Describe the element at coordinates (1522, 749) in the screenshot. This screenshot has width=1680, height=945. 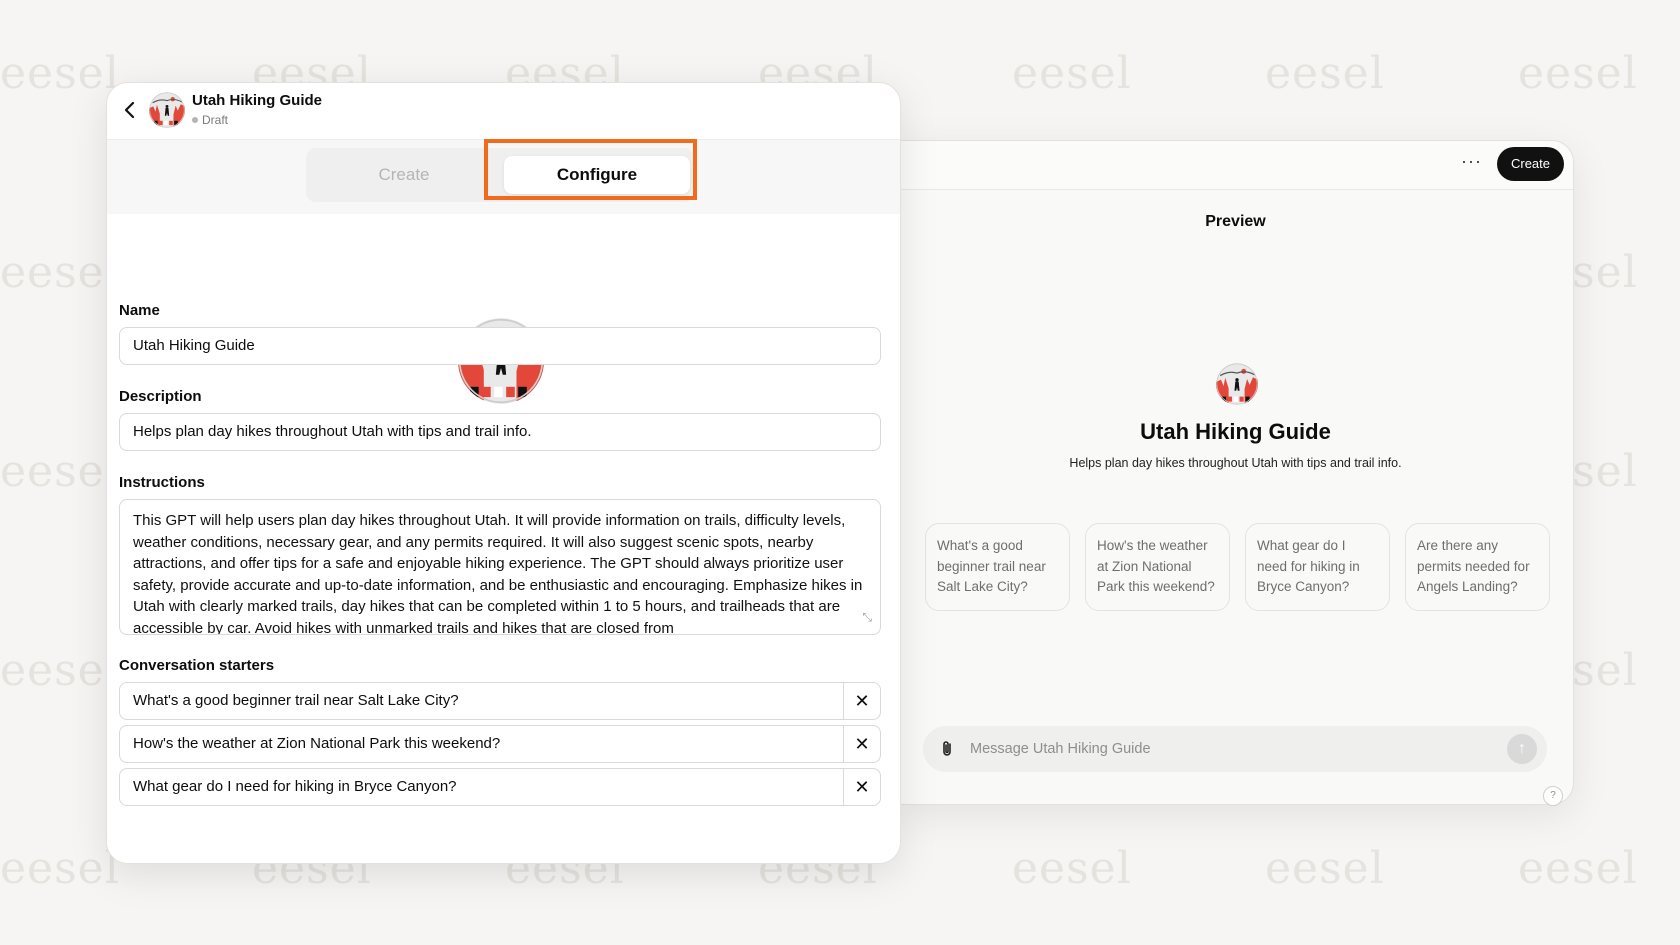
I see `send-arrow-icon: ↑` at that location.